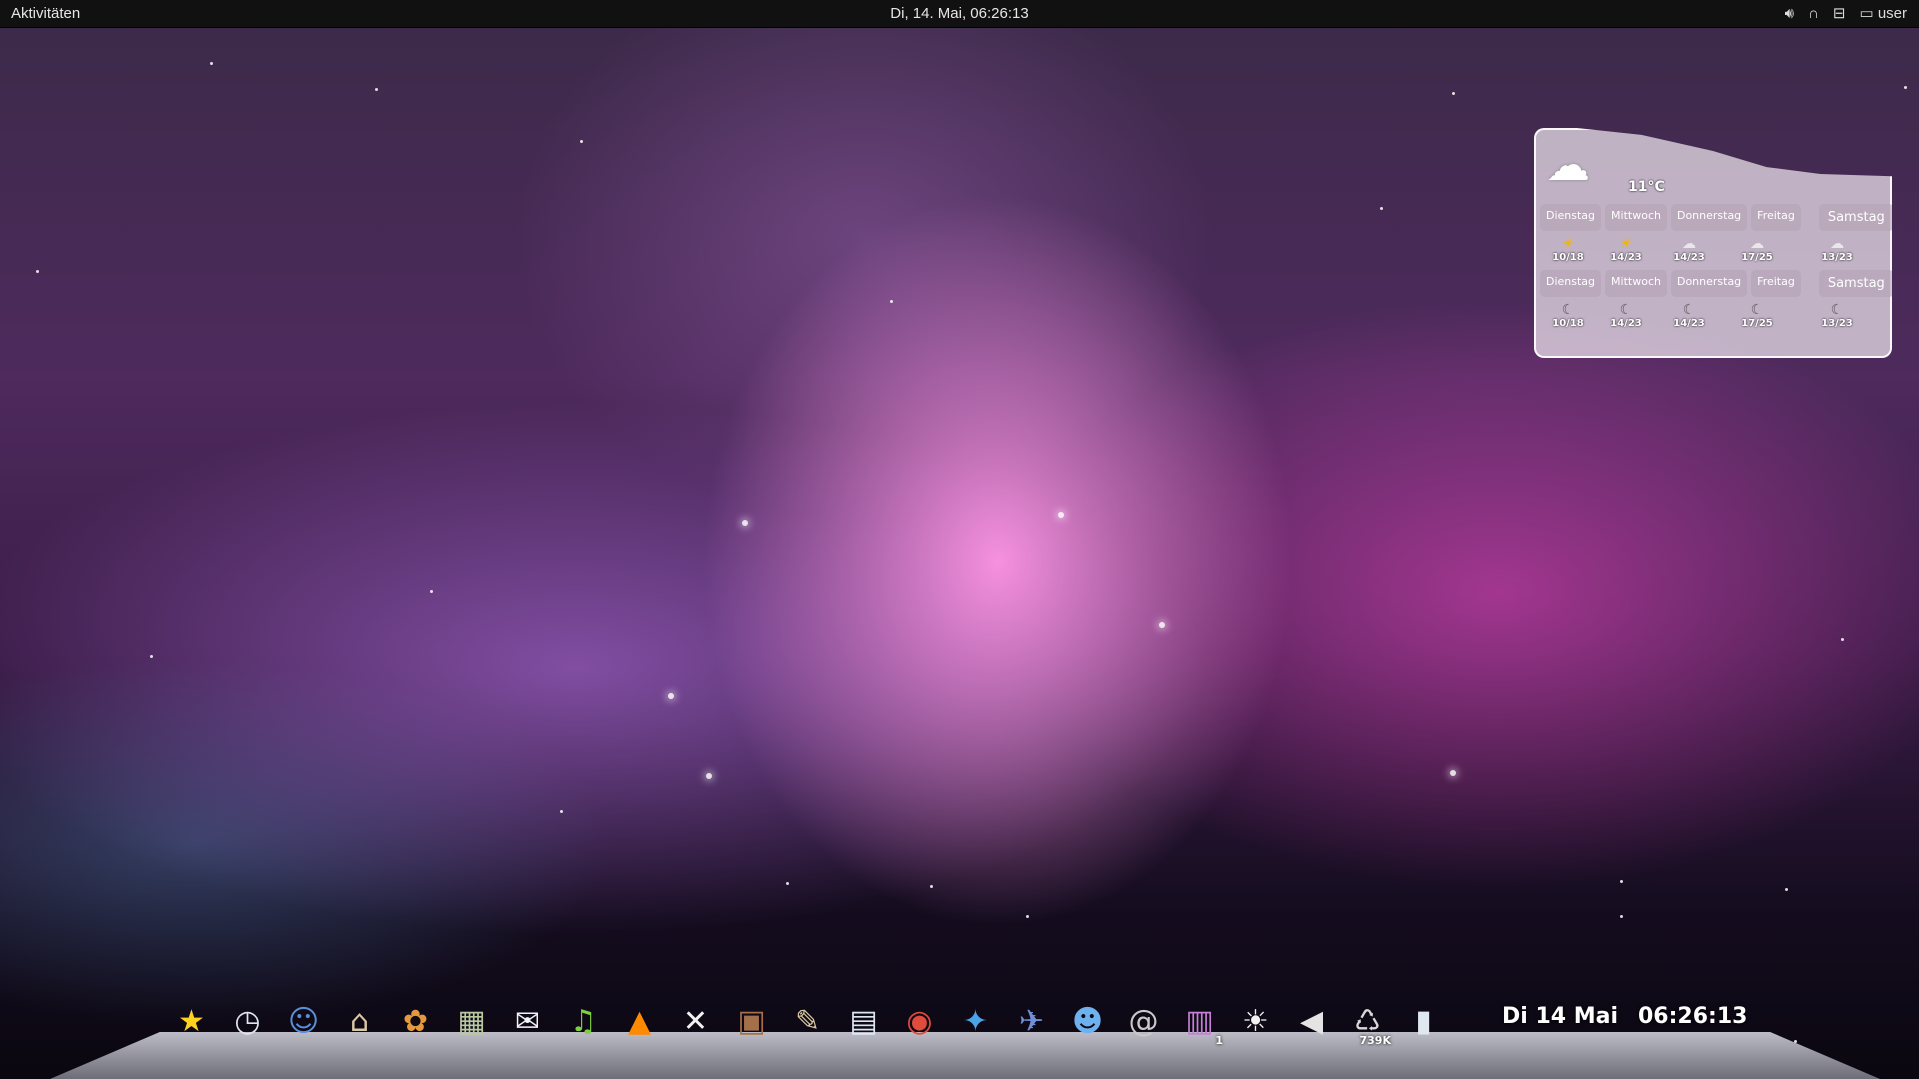 Image resolution: width=1919 pixels, height=1079 pixels. Describe the element at coordinates (1087, 1021) in the screenshot. I see `chat-icon: ☻` at that location.